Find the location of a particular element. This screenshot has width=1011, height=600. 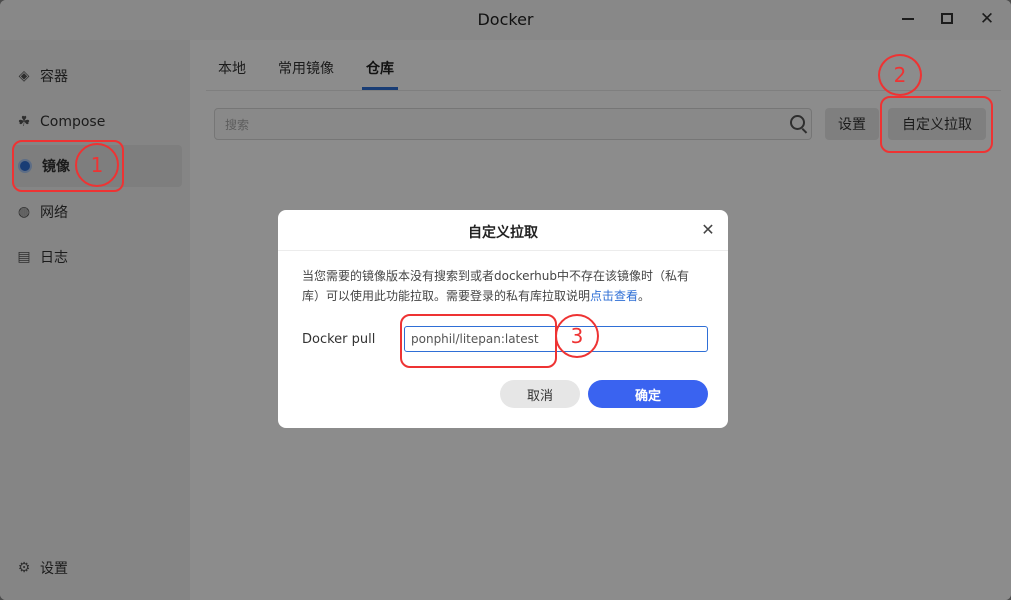

dialog-header: 自定义拉取 ✕ is located at coordinates (503, 230).